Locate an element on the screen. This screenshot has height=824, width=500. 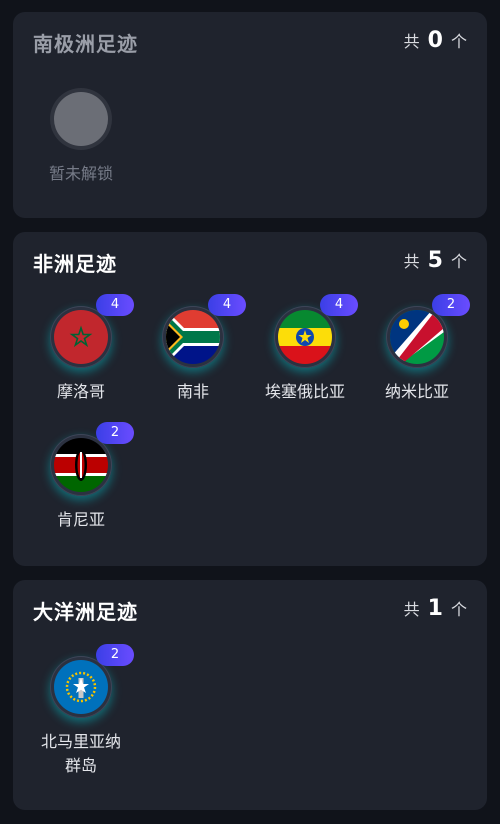
country-name: 纳米比亚 is located at coordinates (416, 391).